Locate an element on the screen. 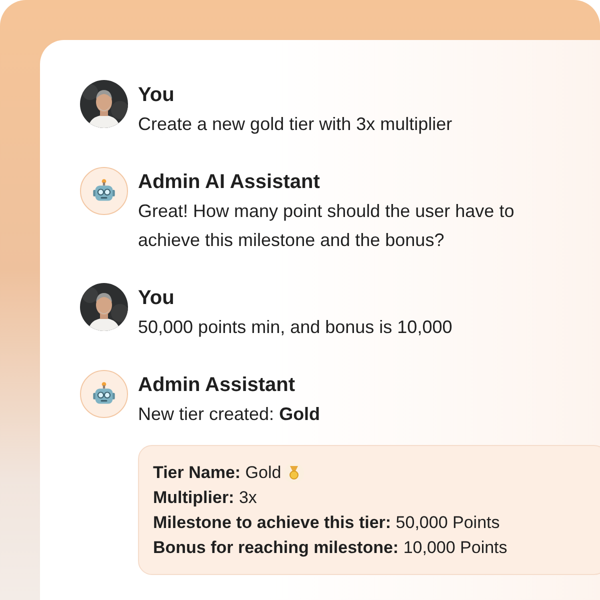 This screenshot has width=600, height=600. message-text: Create a new gold tier with 3x multiplier is located at coordinates (296, 124).